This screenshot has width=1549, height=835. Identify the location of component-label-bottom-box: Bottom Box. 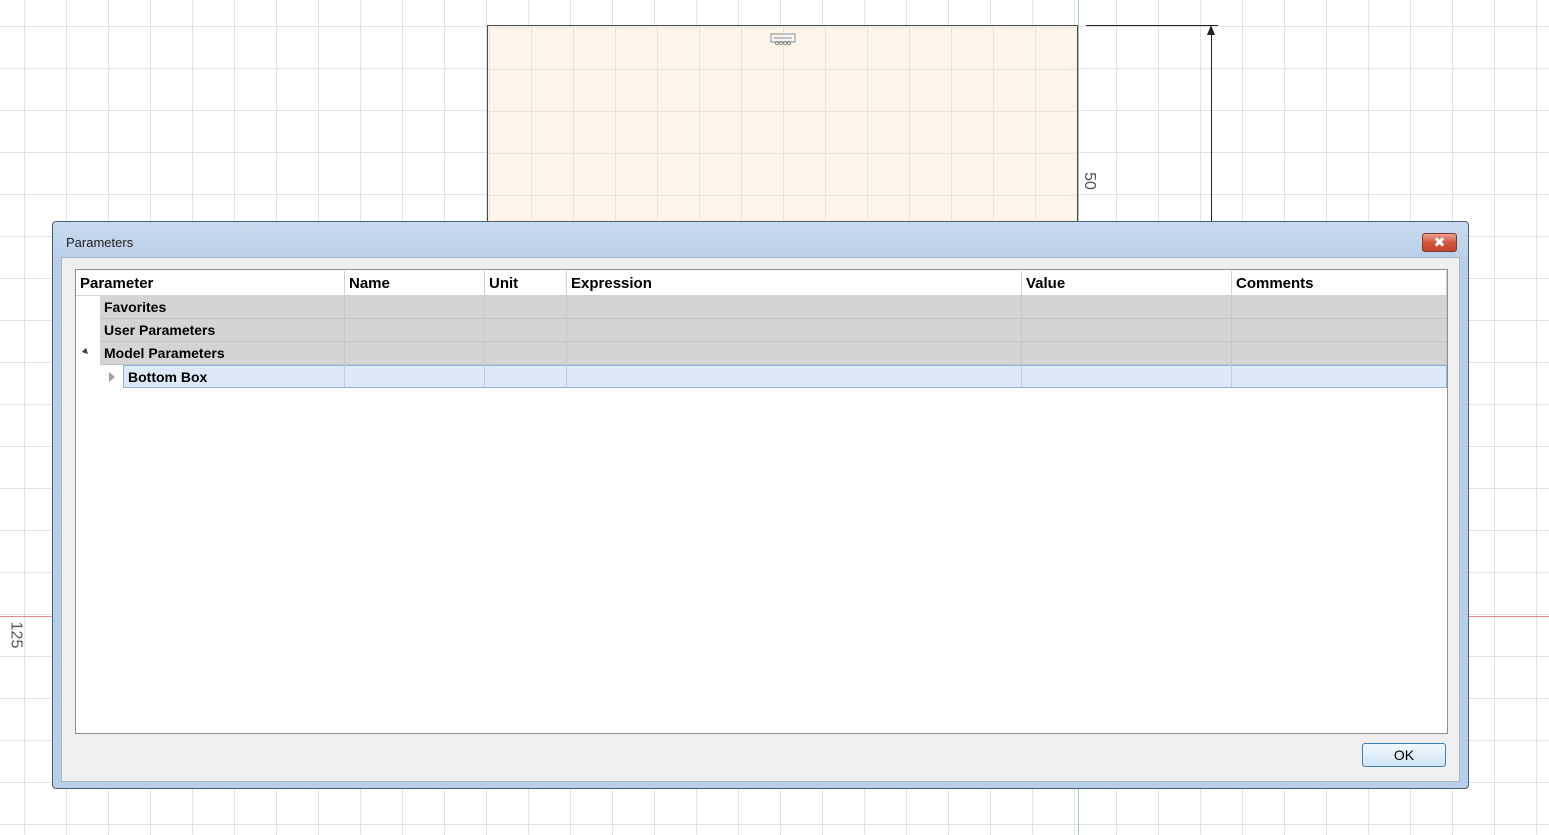
(234, 376).